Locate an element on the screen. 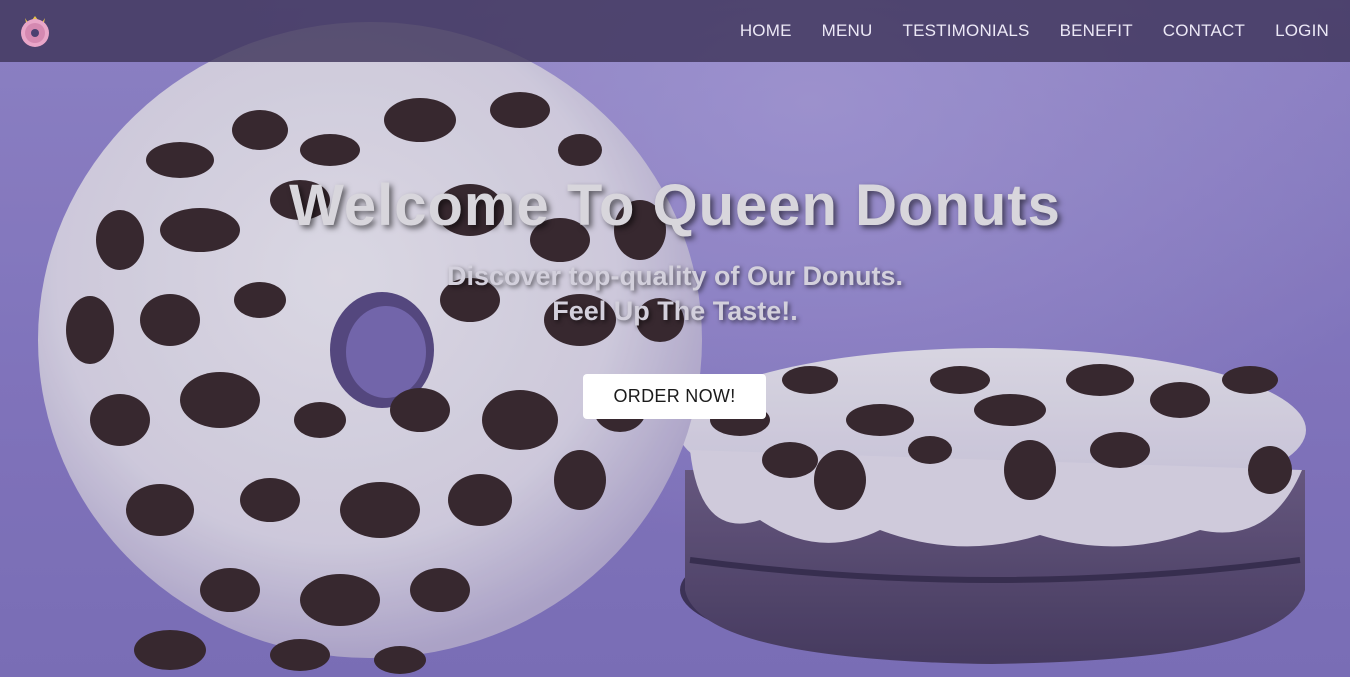 The width and height of the screenshot is (1350, 677). hero-title: Welcome To Queen Donuts is located at coordinates (675, 205).